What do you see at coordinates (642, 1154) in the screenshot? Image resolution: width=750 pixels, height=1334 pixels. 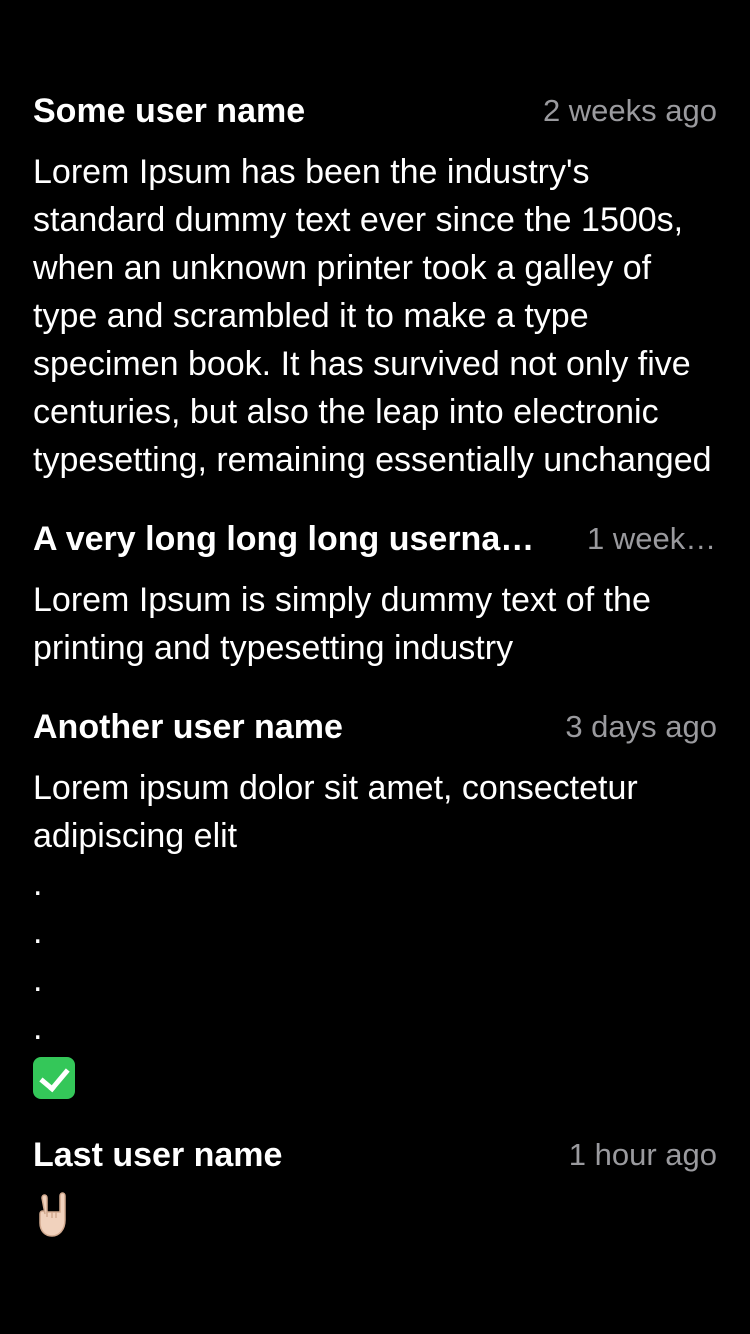 I see `comment-timestamp: 1 hour ago` at bounding box center [642, 1154].